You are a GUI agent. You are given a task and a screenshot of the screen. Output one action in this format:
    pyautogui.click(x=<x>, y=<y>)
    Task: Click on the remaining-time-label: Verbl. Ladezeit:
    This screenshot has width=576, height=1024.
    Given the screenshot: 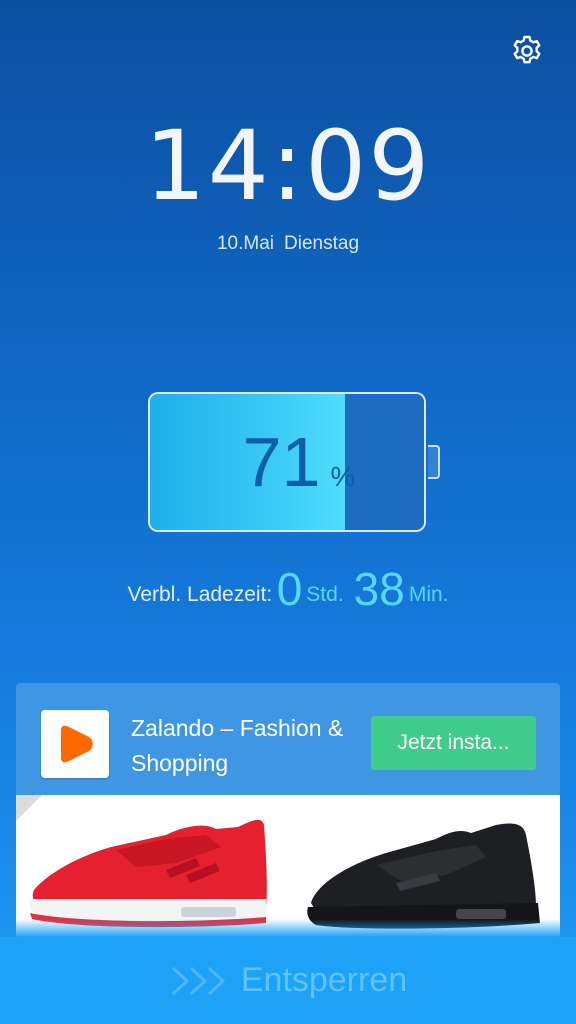 What is the action you would take?
    pyautogui.click(x=200, y=594)
    